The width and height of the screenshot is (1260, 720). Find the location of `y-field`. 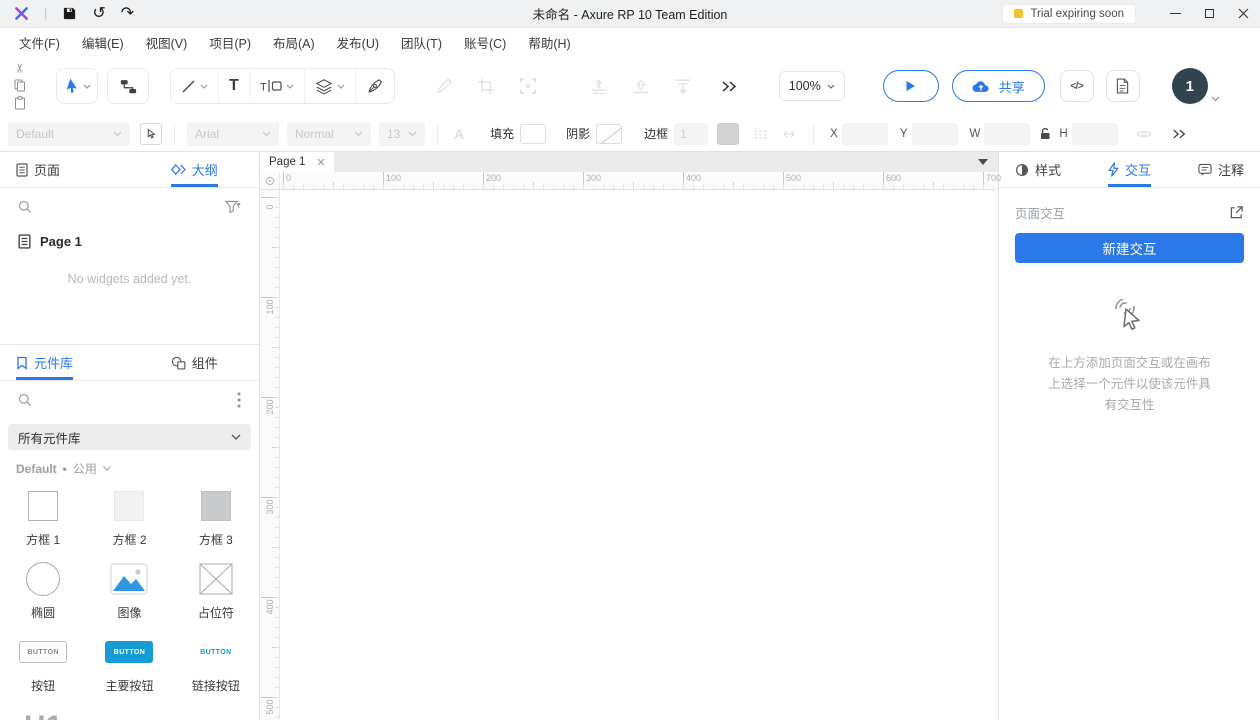

y-field is located at coordinates (934, 133).